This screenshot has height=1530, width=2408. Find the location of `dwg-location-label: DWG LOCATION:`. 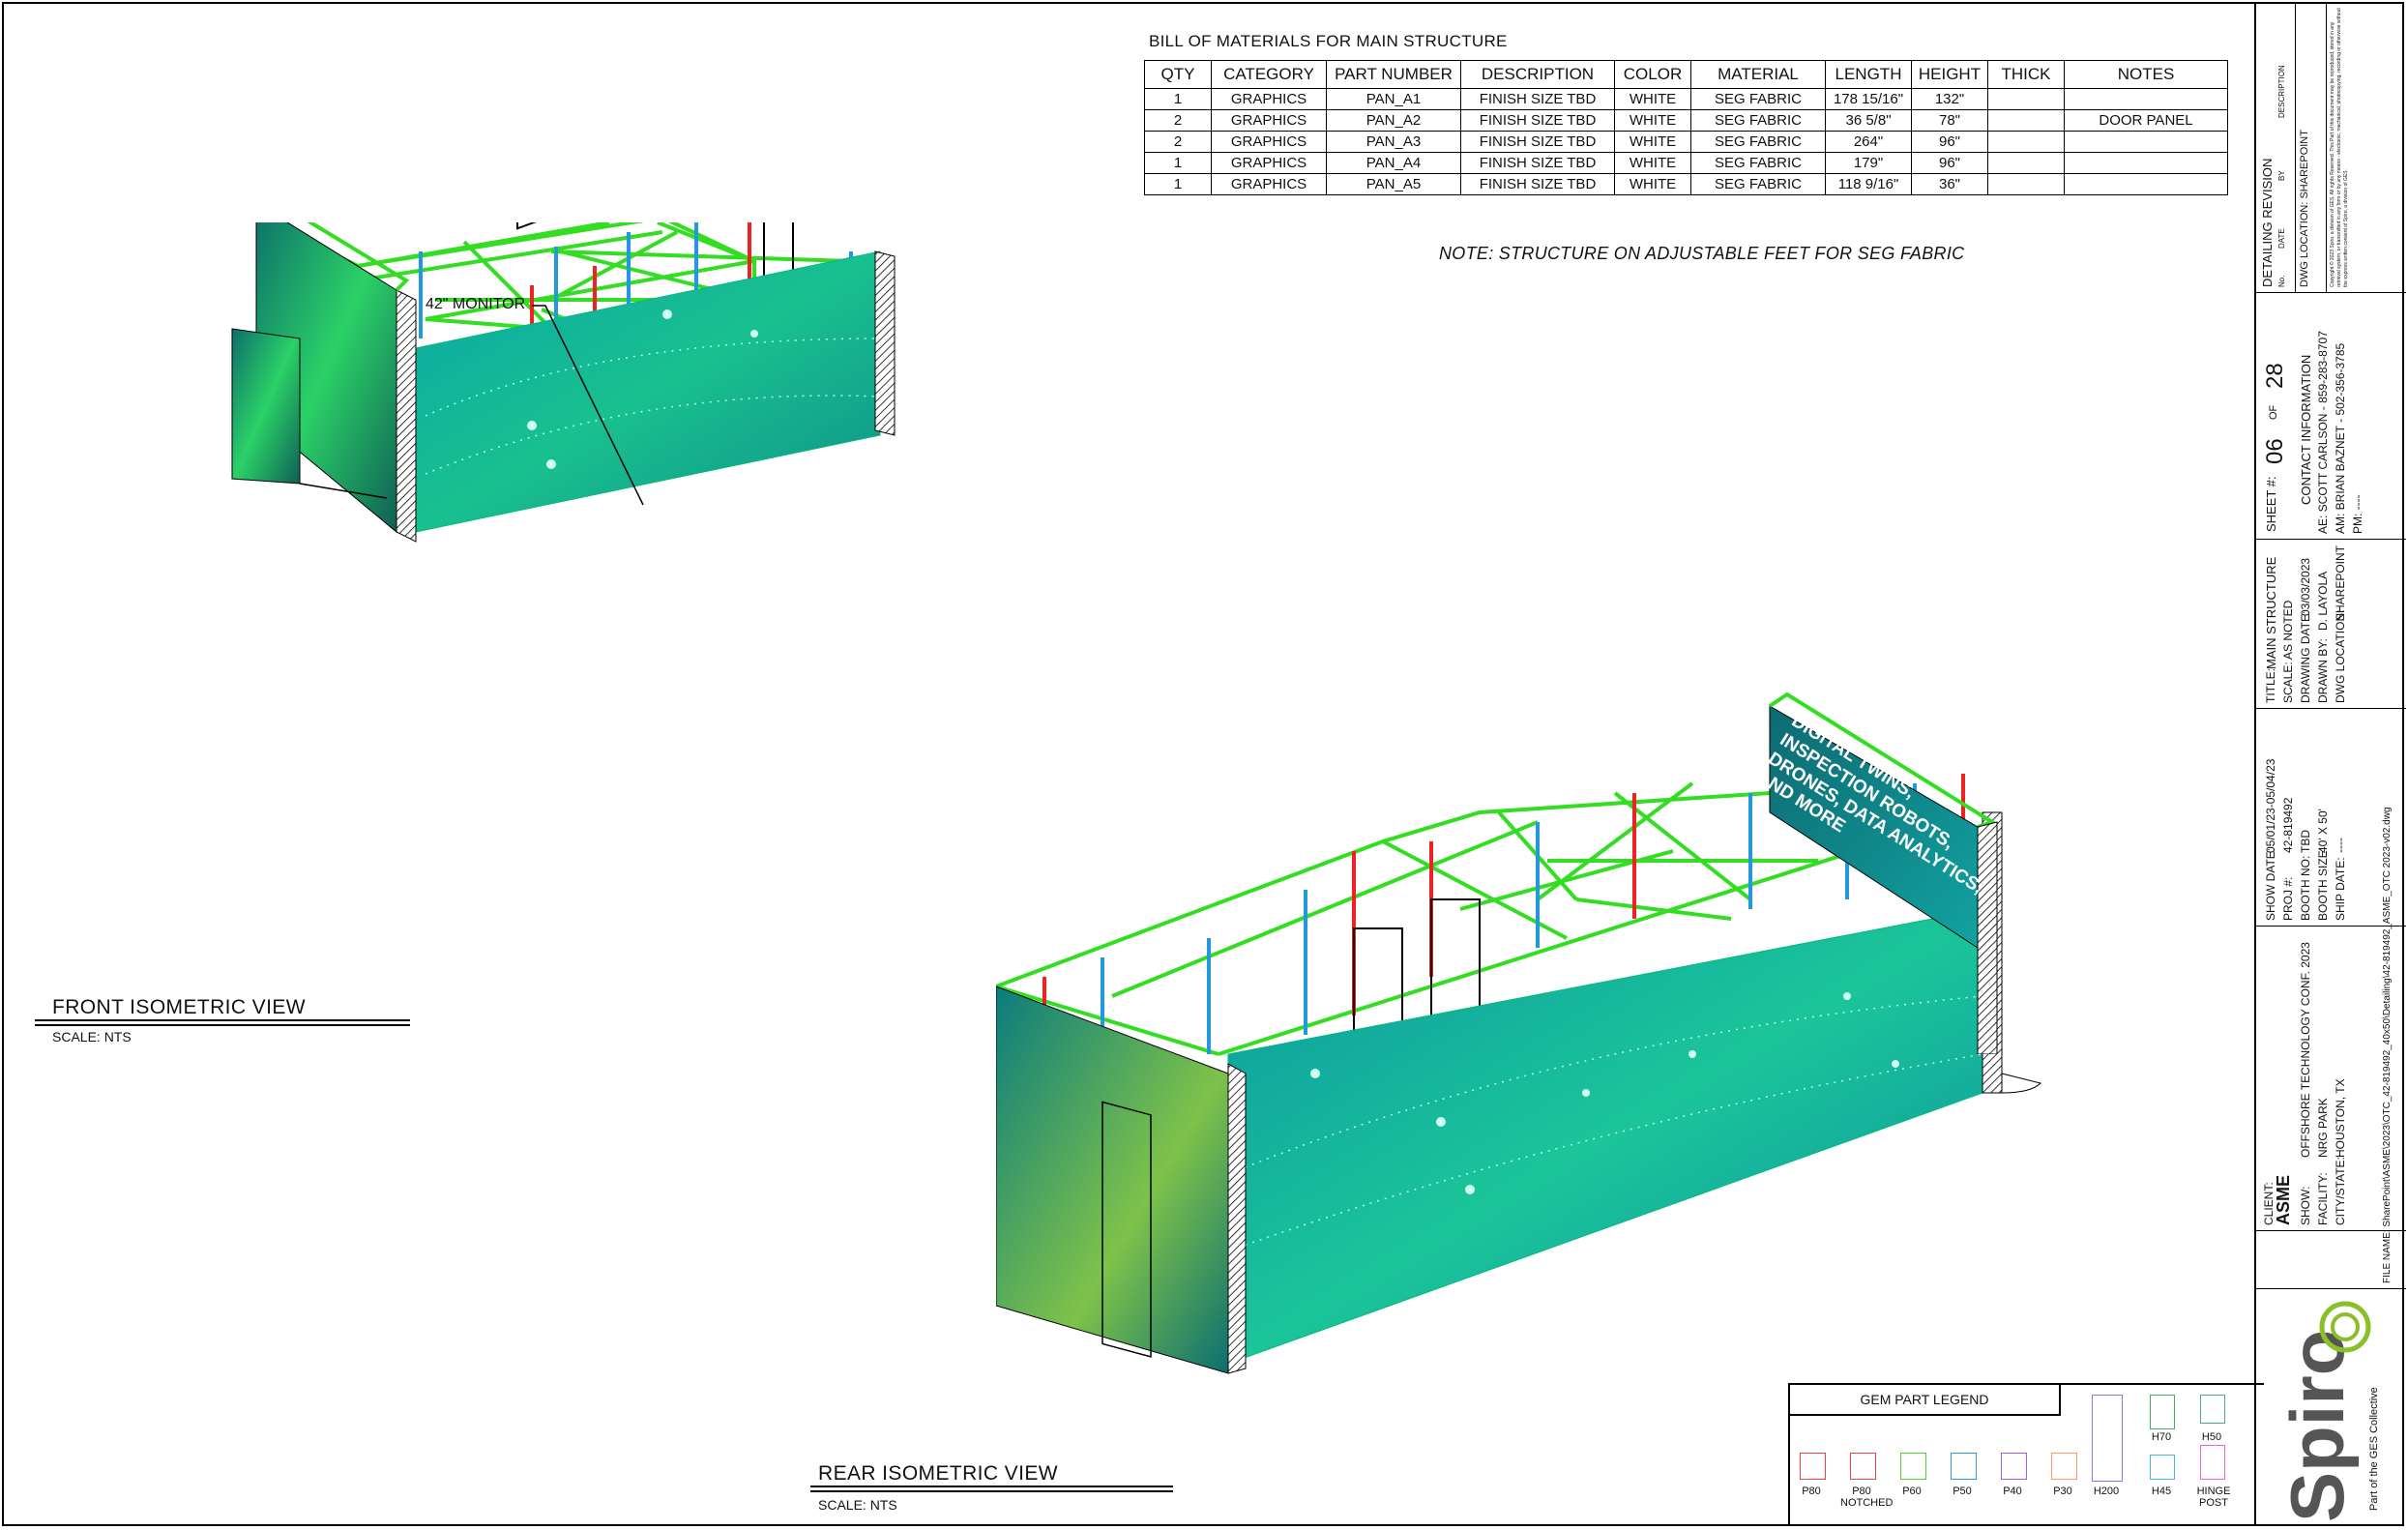

dwg-location-label: DWG LOCATION: is located at coordinates (2340, 656).